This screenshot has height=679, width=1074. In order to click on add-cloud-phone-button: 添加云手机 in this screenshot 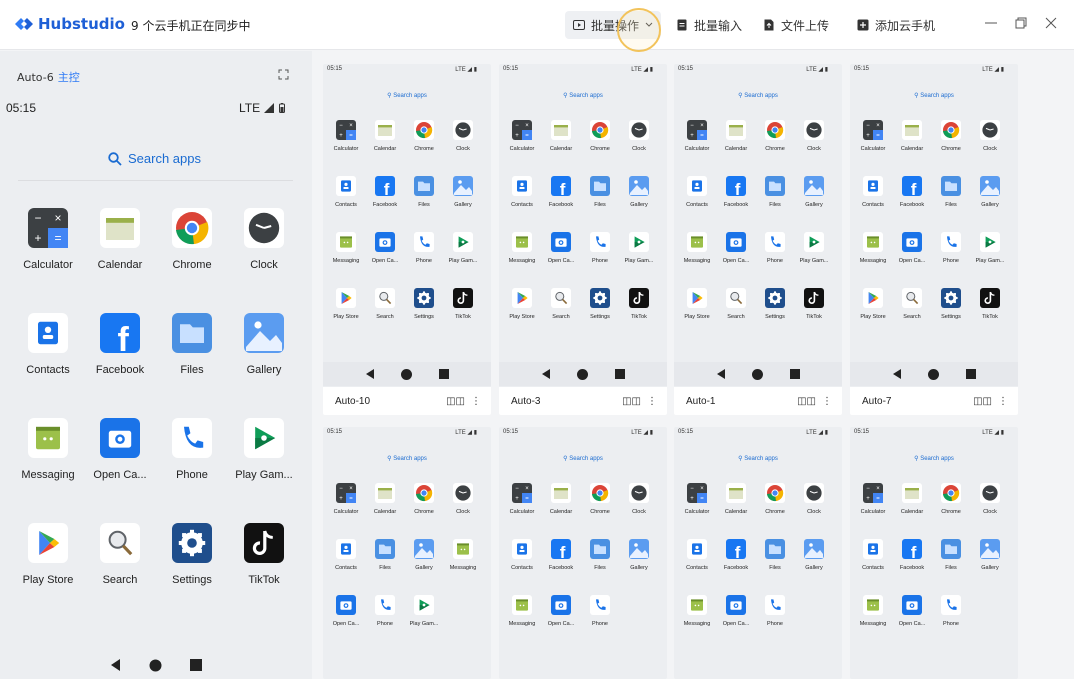, I will do `click(896, 25)`.